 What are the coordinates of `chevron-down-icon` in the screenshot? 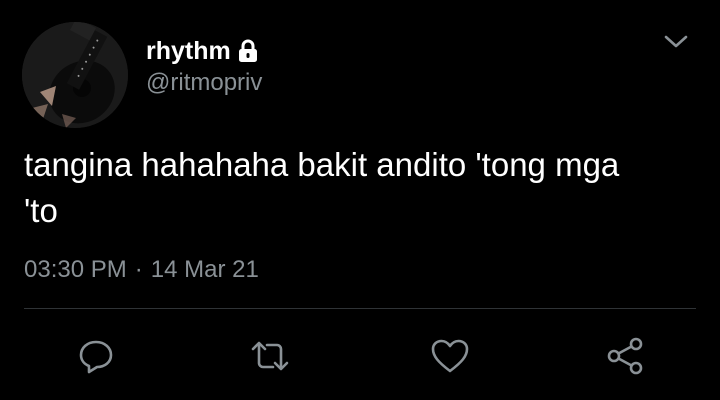 It's located at (676, 44).